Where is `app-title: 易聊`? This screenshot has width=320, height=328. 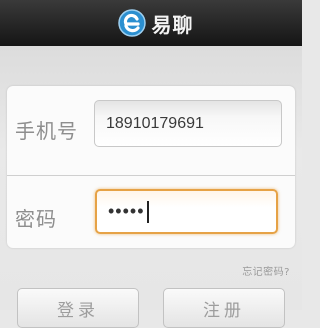
app-title: 易聊 is located at coordinates (172, 24).